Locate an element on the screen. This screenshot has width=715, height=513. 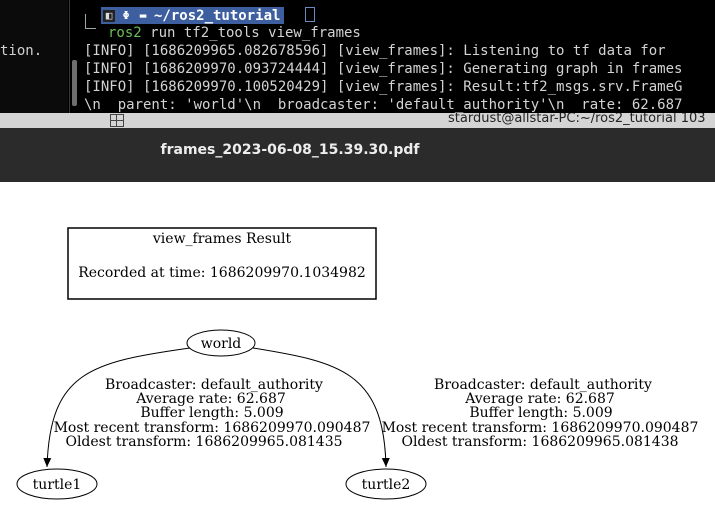
node-turtle1-label: turtle1 is located at coordinates (57, 485).